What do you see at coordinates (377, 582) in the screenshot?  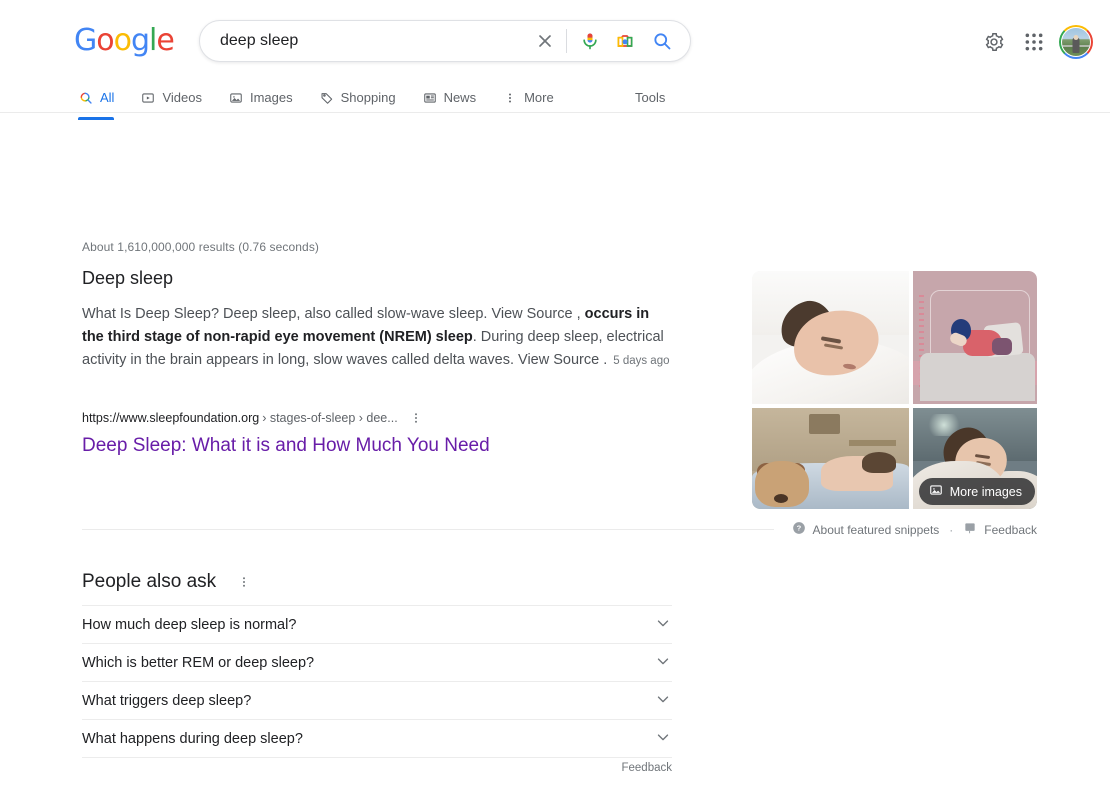 I see `people-also-ask-header: People also ask` at bounding box center [377, 582].